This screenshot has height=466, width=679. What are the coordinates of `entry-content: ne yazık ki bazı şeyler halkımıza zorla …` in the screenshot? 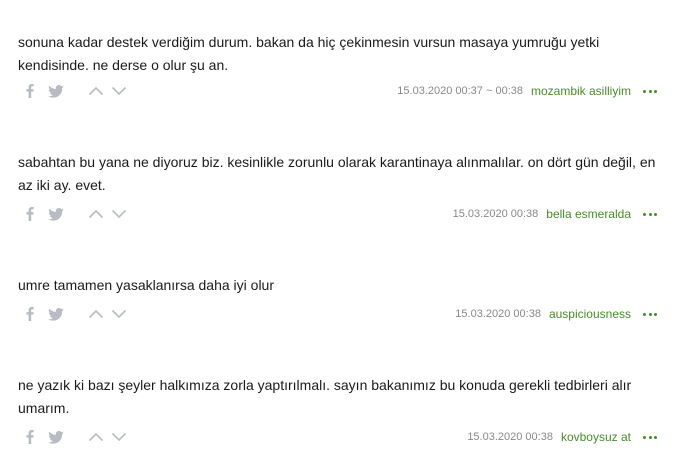 It's located at (325, 396).